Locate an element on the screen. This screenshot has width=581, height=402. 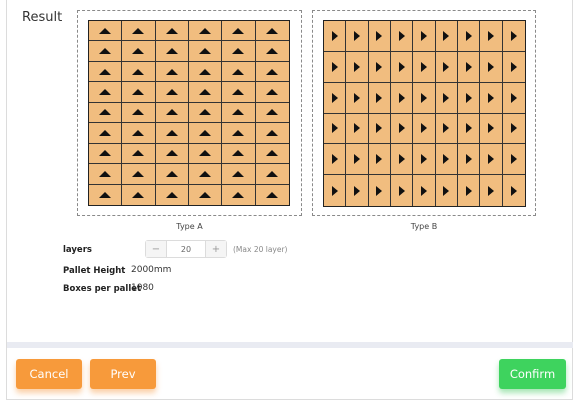
layers-input is located at coordinates (186, 249).